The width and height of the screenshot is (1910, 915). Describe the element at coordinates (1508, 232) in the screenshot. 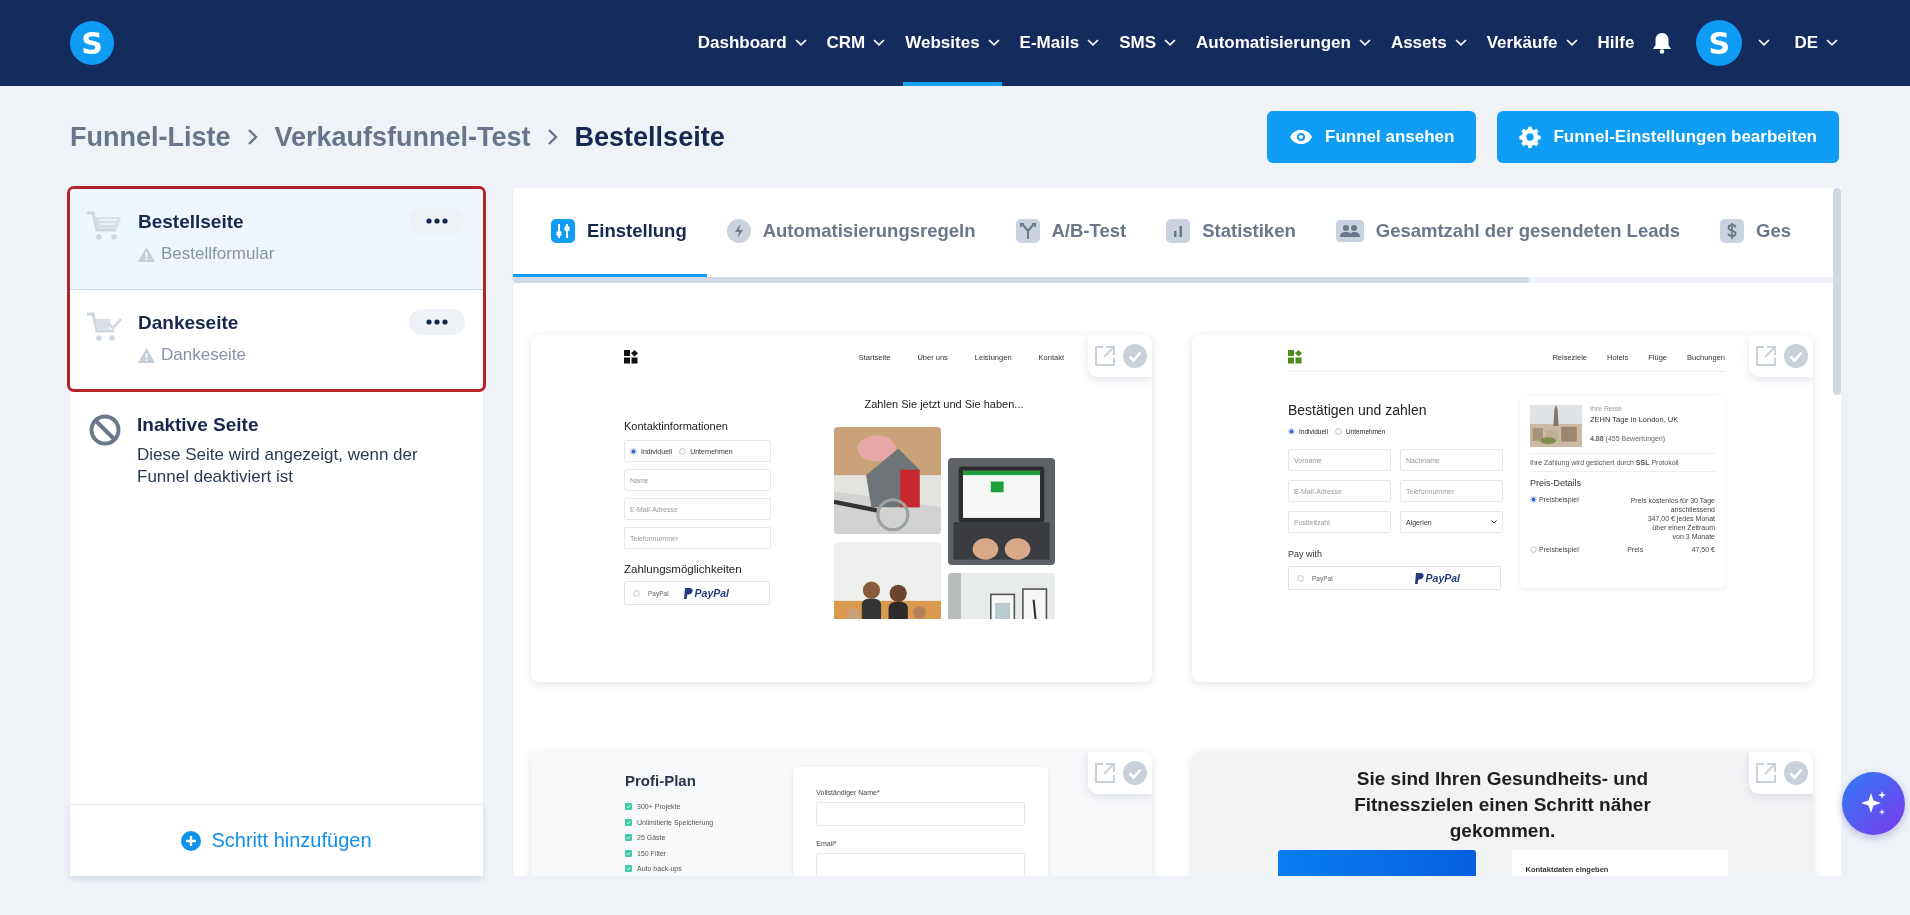

I see `tab: Gesamtzahl der gesendeten Leads` at that location.